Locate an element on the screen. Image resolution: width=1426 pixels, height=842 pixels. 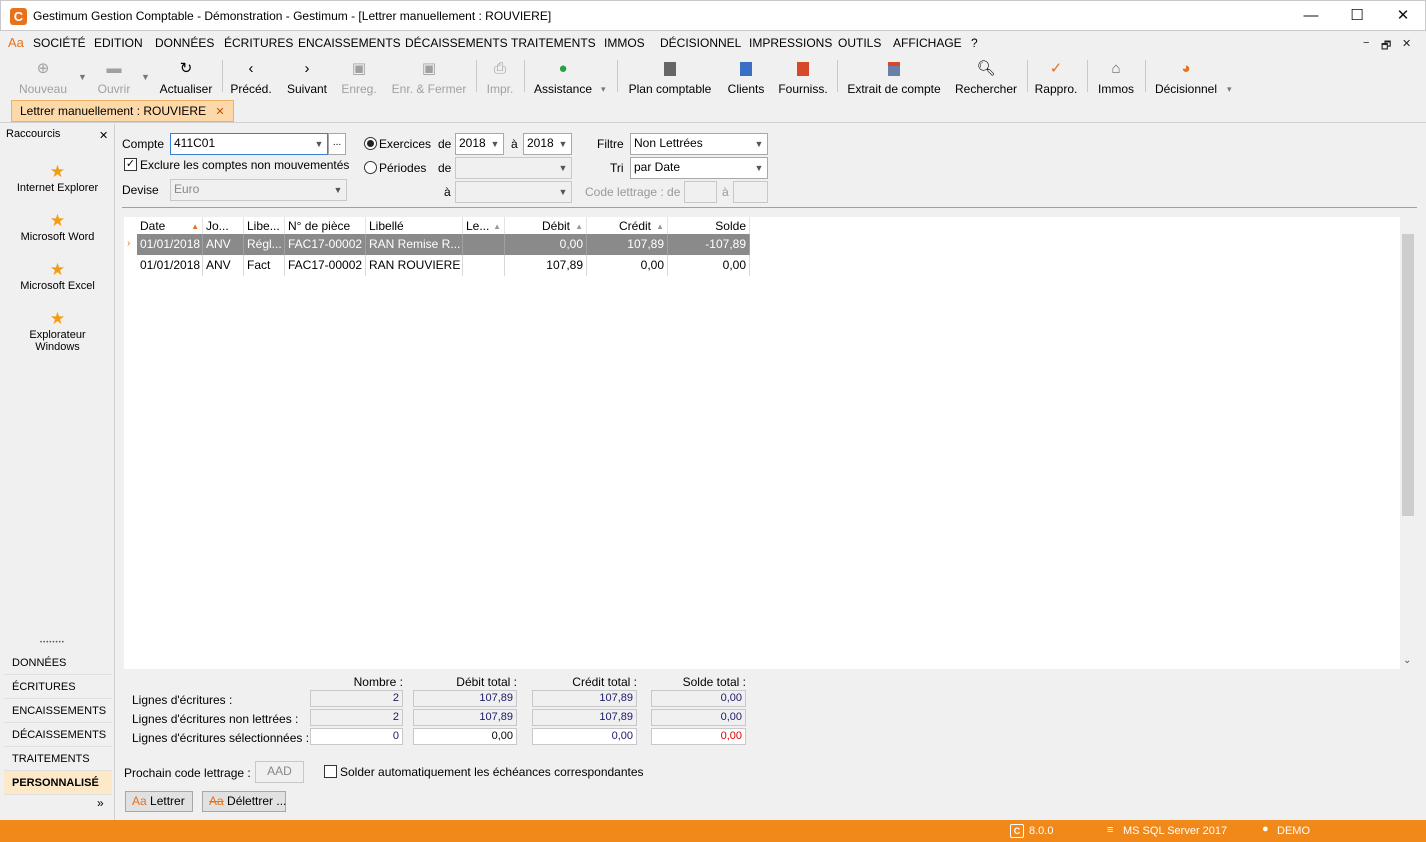
sidebar-expand-icon: » is located at coordinates (100, 803).